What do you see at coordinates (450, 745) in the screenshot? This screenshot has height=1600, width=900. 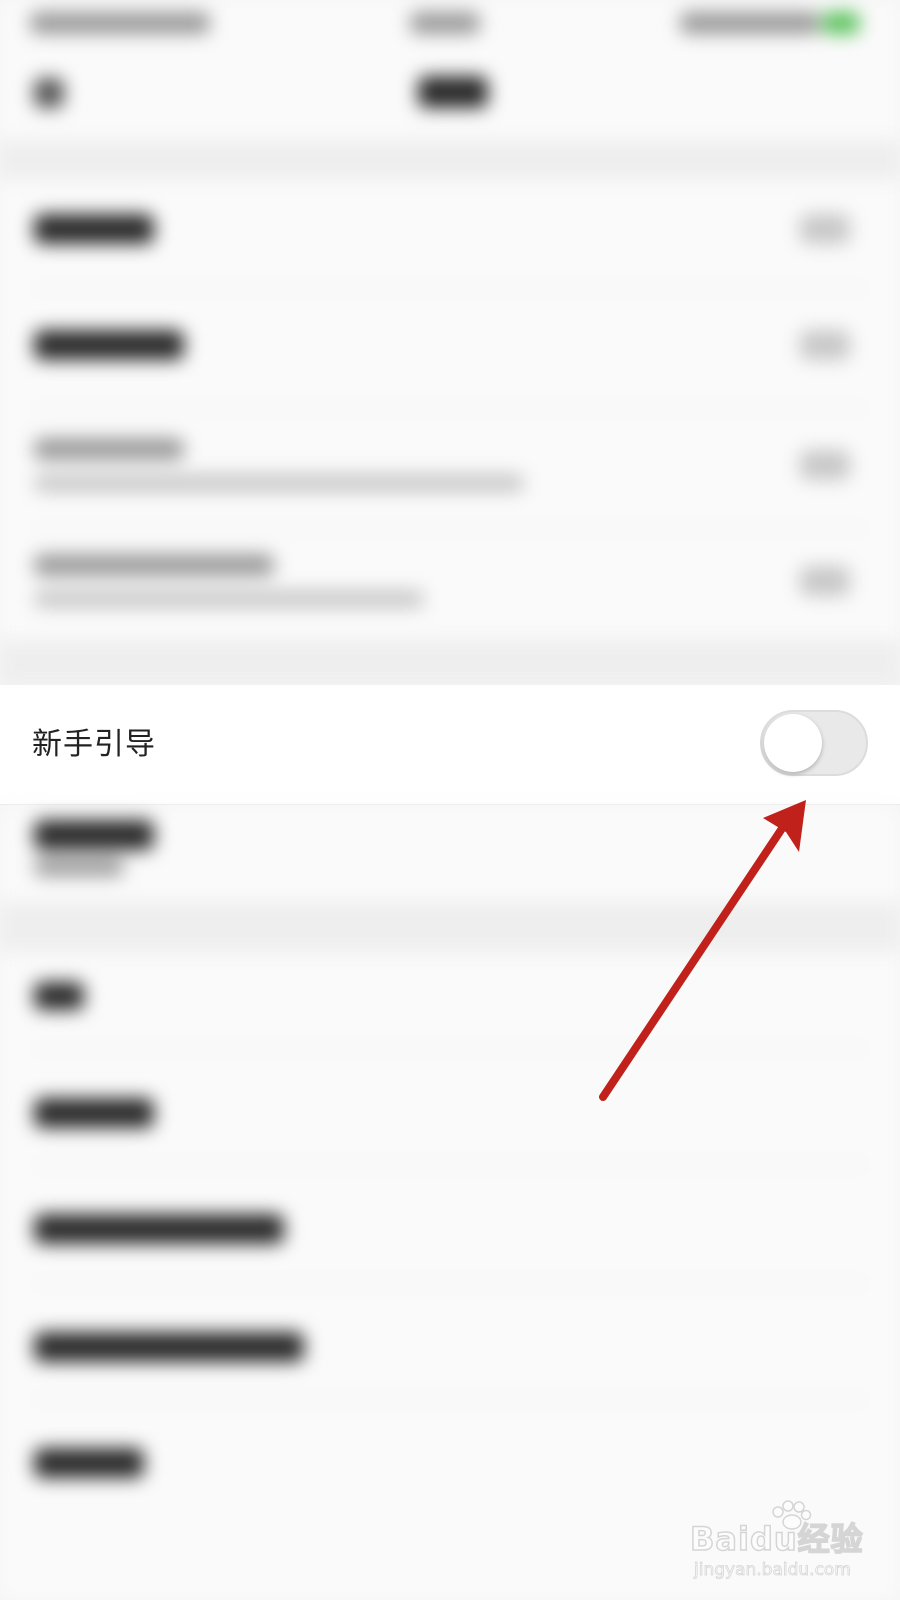 I see `settings-row-beginner-guide: 新手引导` at bounding box center [450, 745].